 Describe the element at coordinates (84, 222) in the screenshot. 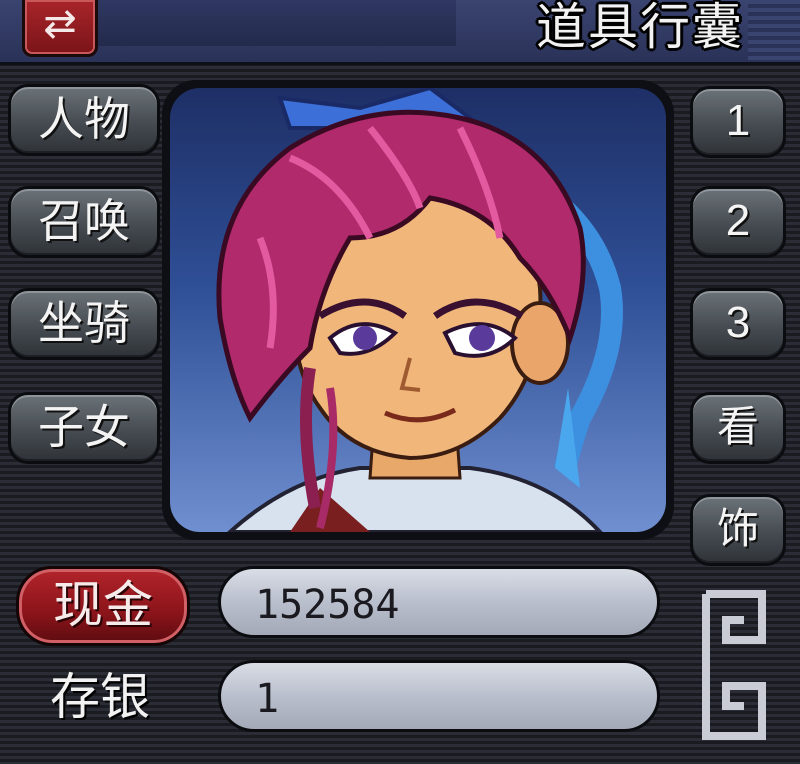

I see `tab-summon: 召唤` at that location.